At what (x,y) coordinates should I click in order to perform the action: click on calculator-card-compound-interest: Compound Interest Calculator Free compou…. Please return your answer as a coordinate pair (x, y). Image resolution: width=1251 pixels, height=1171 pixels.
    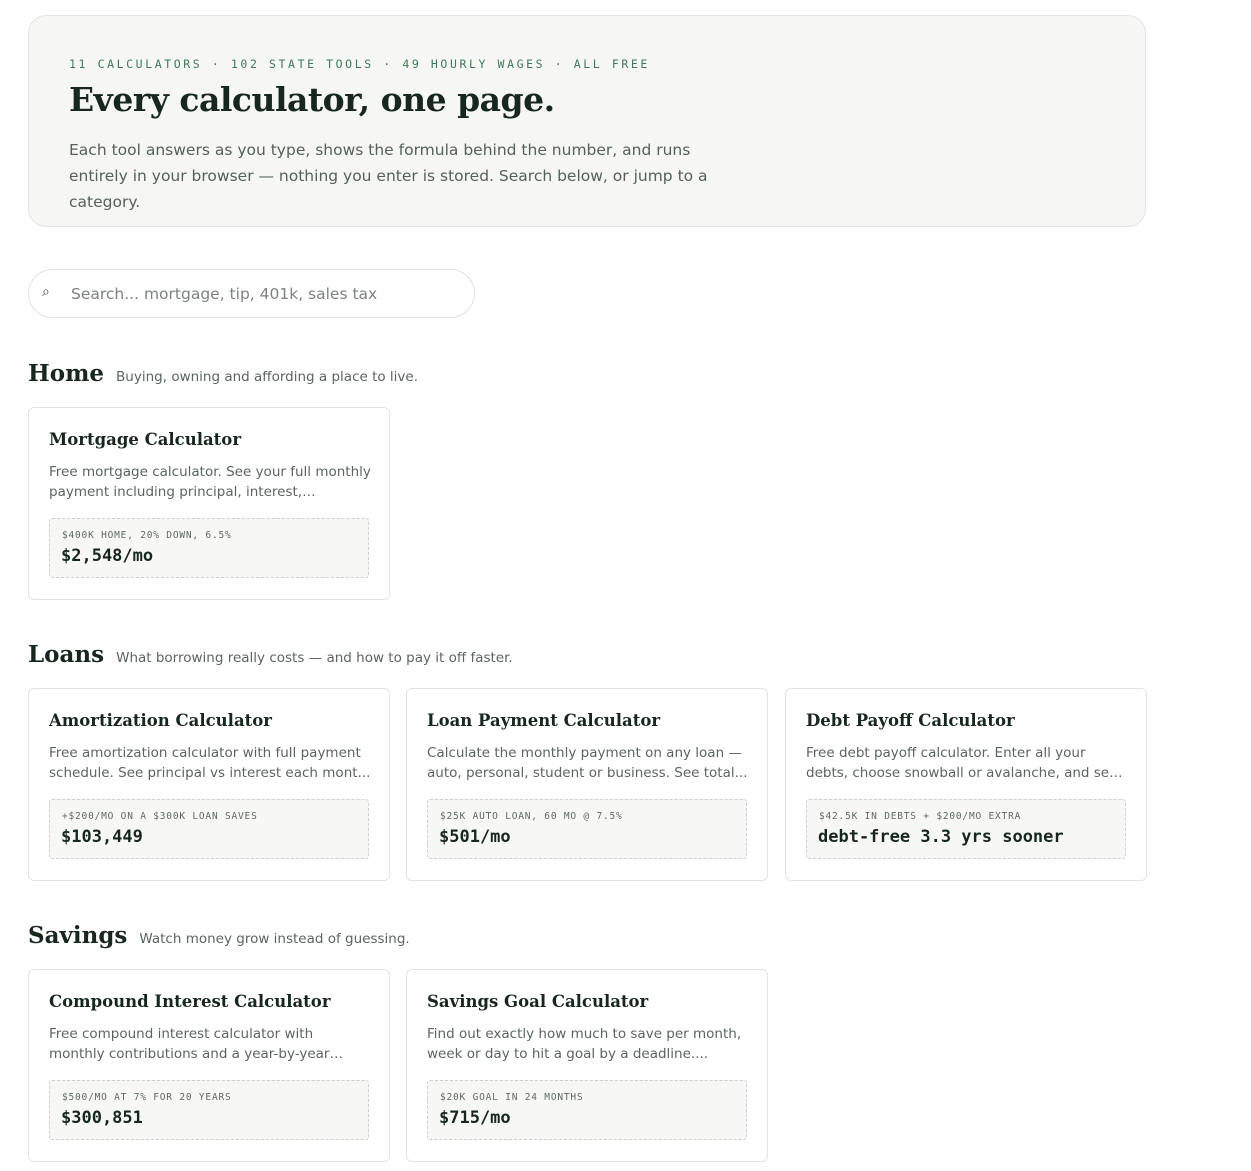
    Looking at the image, I should click on (209, 1065).